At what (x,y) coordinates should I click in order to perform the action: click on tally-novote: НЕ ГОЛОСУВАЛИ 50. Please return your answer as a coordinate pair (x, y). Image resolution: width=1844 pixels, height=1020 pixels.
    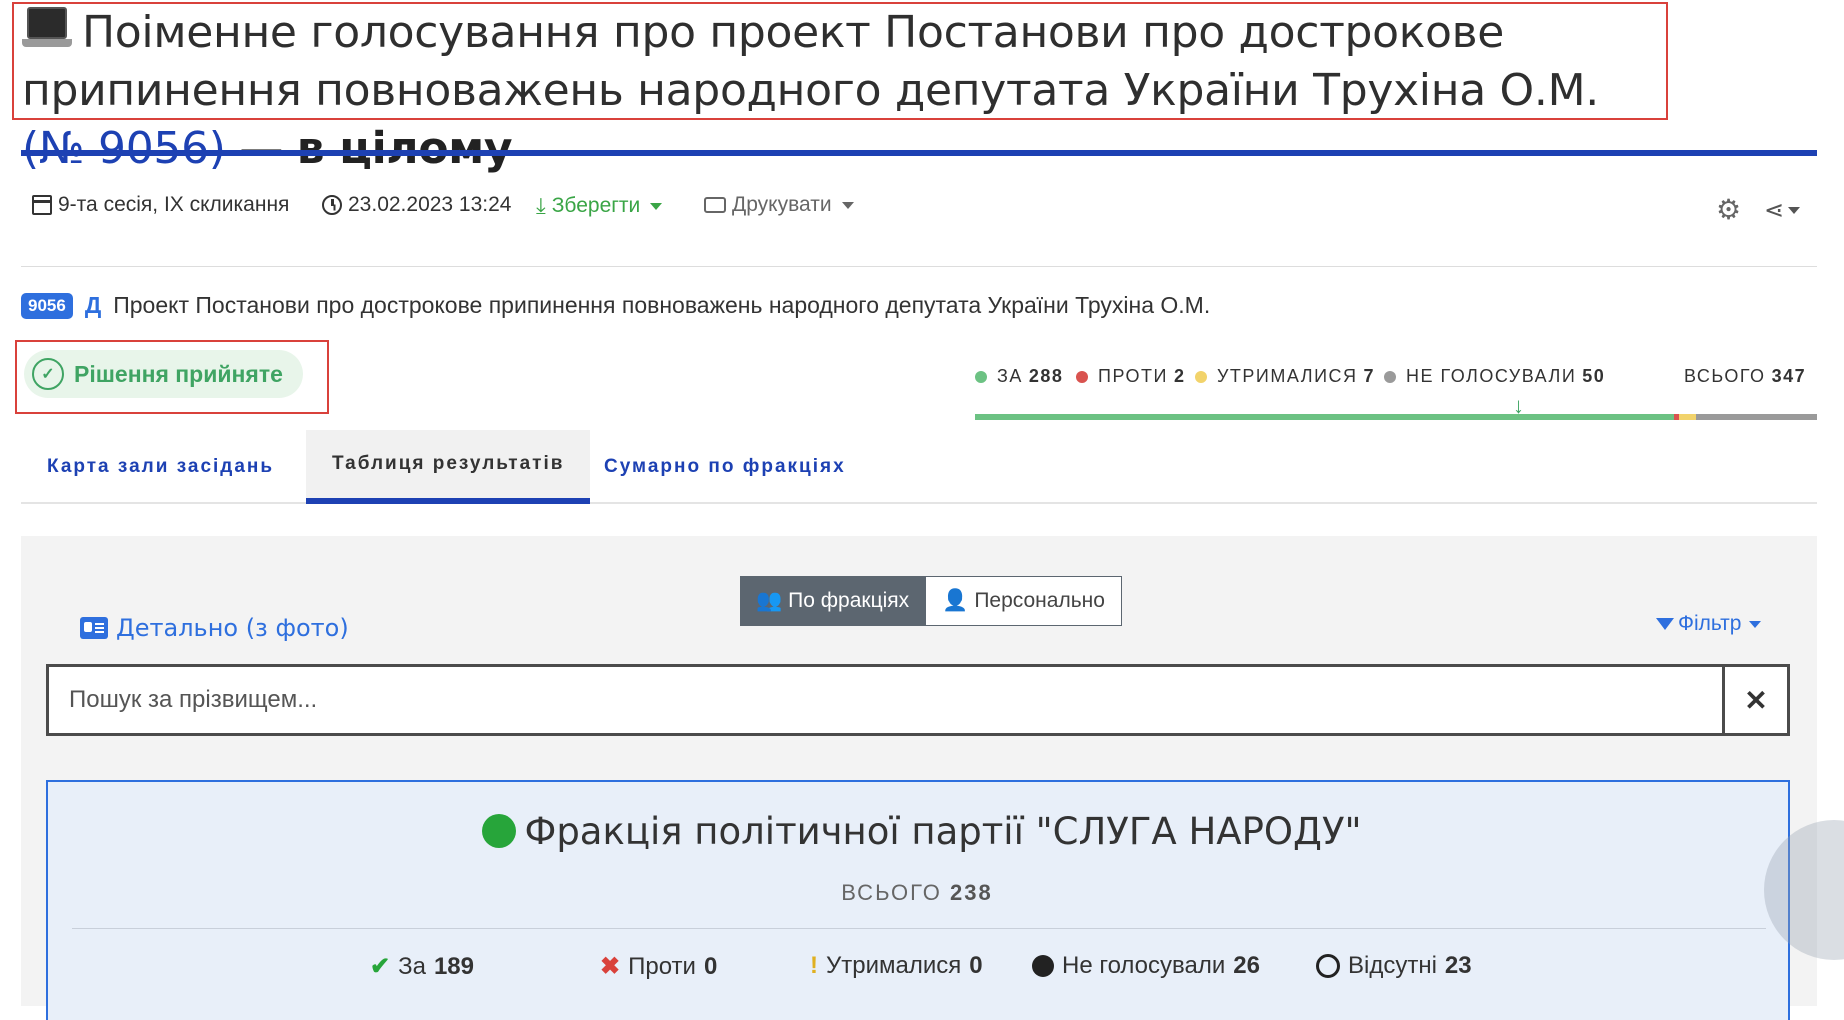
    Looking at the image, I should click on (1494, 376).